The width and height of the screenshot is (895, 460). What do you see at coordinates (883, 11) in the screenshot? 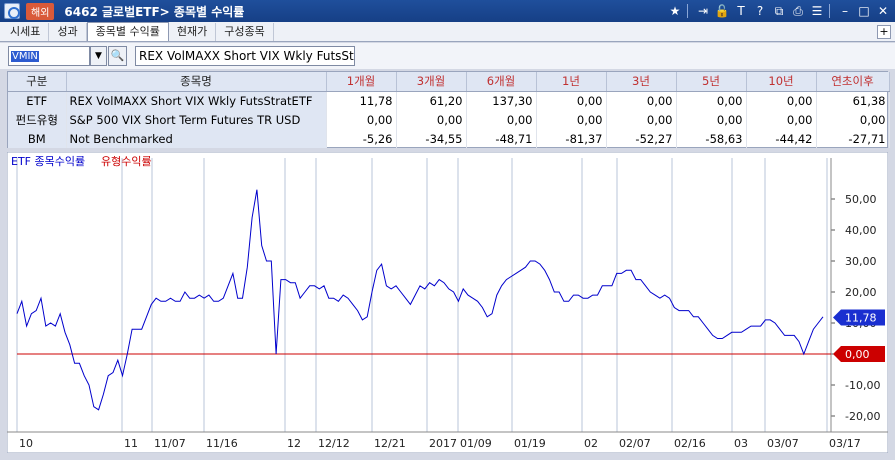
I see `close-icon: ✕` at bounding box center [883, 11].